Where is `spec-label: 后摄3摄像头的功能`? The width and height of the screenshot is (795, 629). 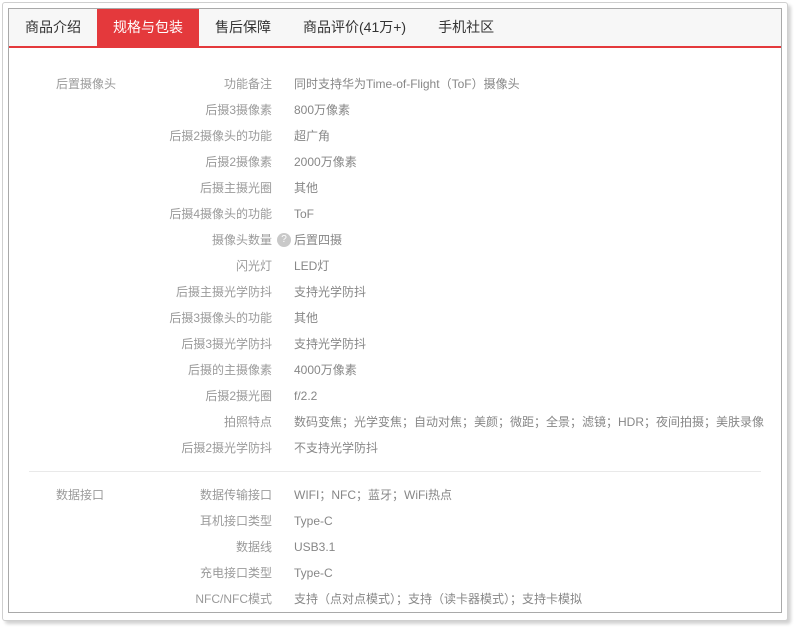 spec-label: 后摄3摄像头的功能 is located at coordinates (211, 318).